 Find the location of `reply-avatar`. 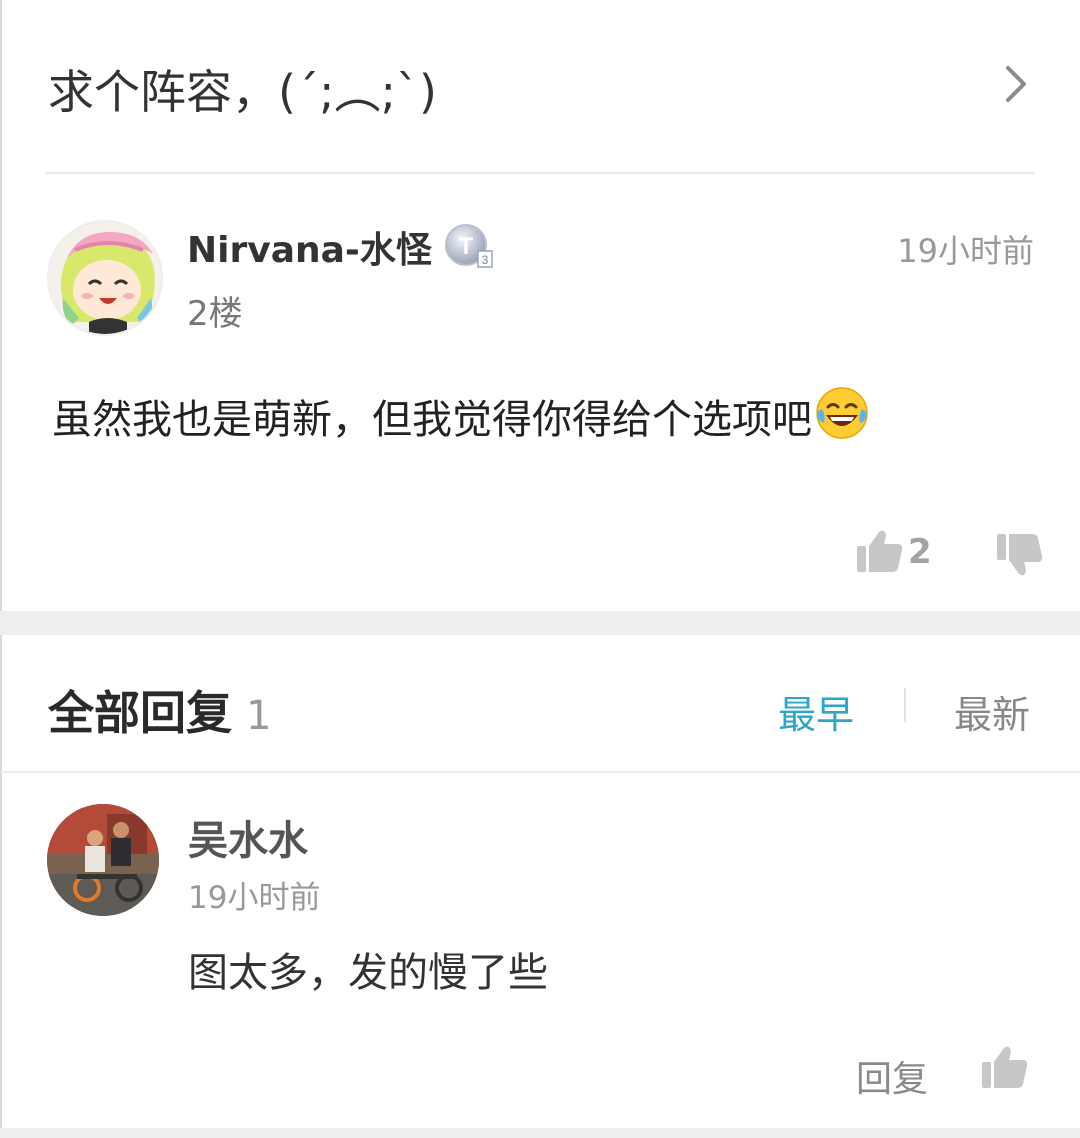

reply-avatar is located at coordinates (103, 860).